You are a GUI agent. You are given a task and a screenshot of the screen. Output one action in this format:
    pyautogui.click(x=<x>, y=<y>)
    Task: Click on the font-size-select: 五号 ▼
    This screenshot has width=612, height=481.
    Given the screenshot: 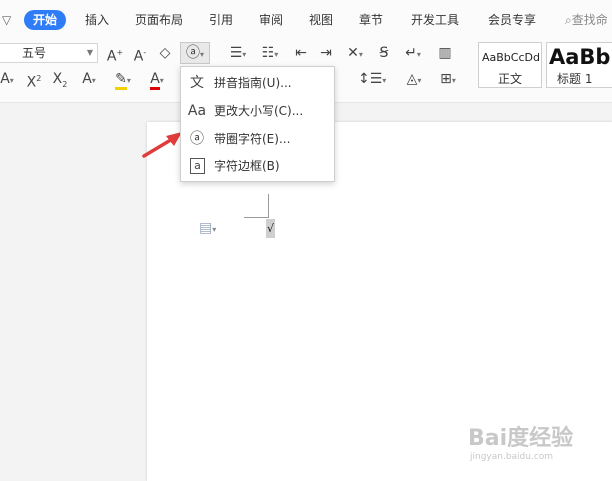 What is the action you would take?
    pyautogui.click(x=49, y=53)
    